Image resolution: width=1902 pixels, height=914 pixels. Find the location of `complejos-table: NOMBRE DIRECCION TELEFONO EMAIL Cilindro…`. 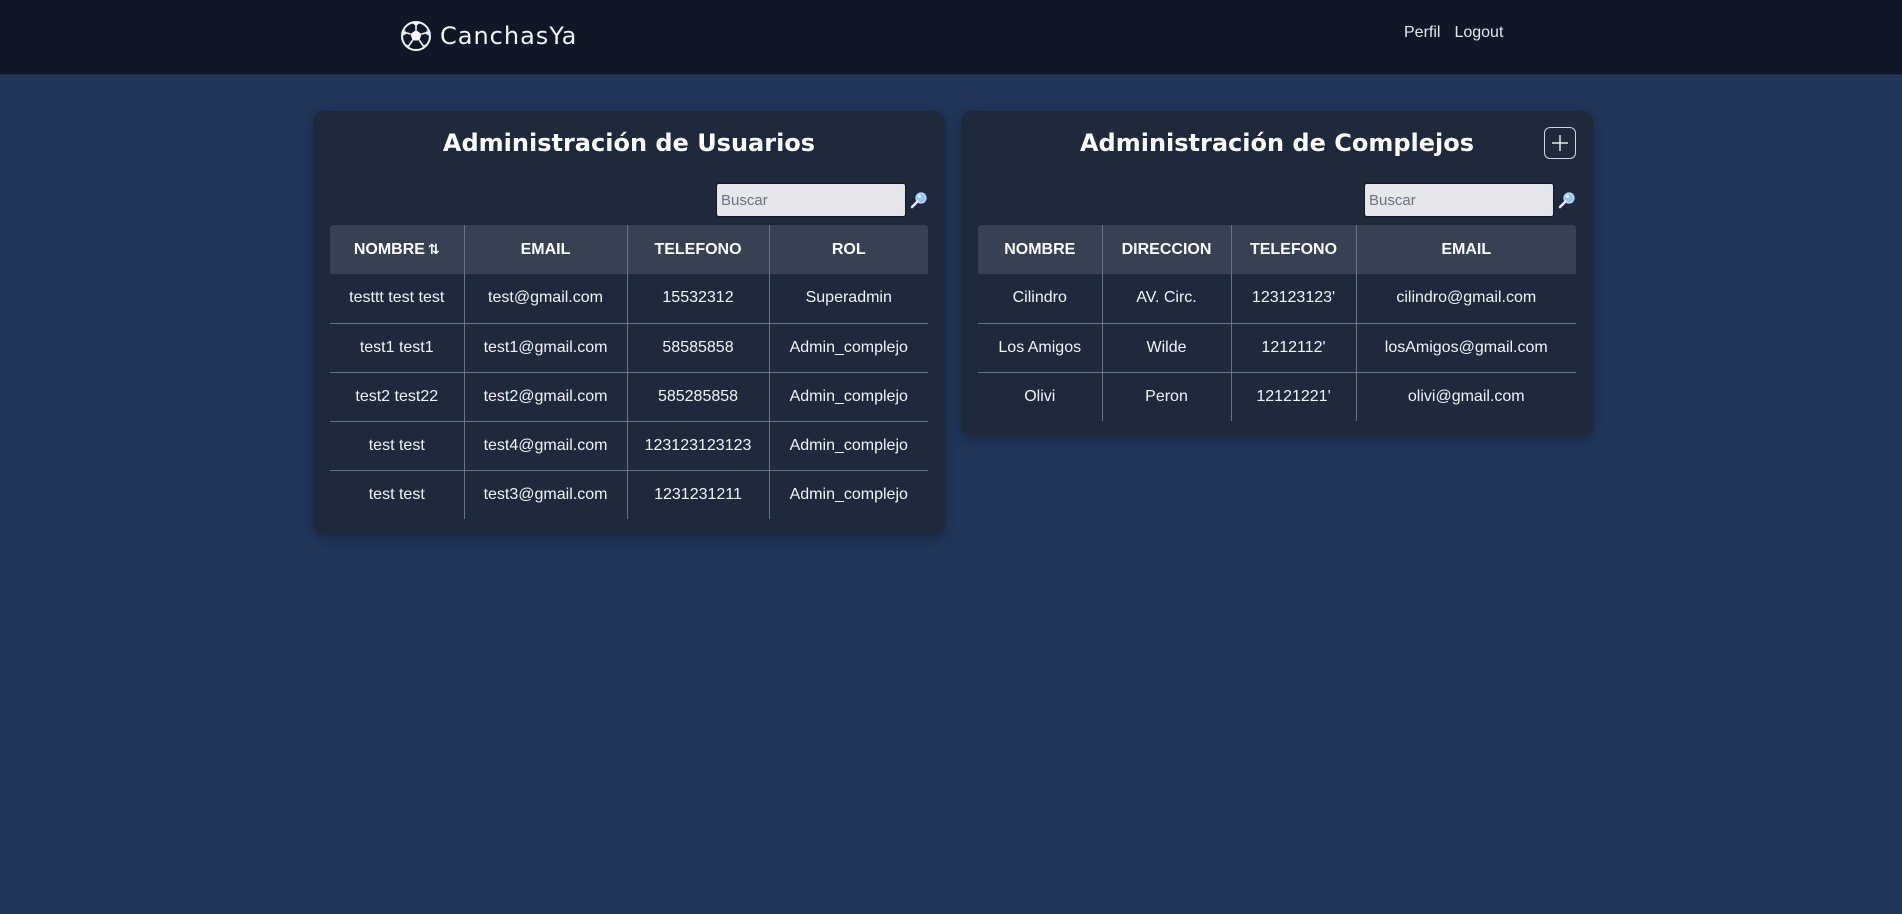

complejos-table: NOMBRE DIRECCION TELEFONO EMAIL Cilindro… is located at coordinates (1277, 323).